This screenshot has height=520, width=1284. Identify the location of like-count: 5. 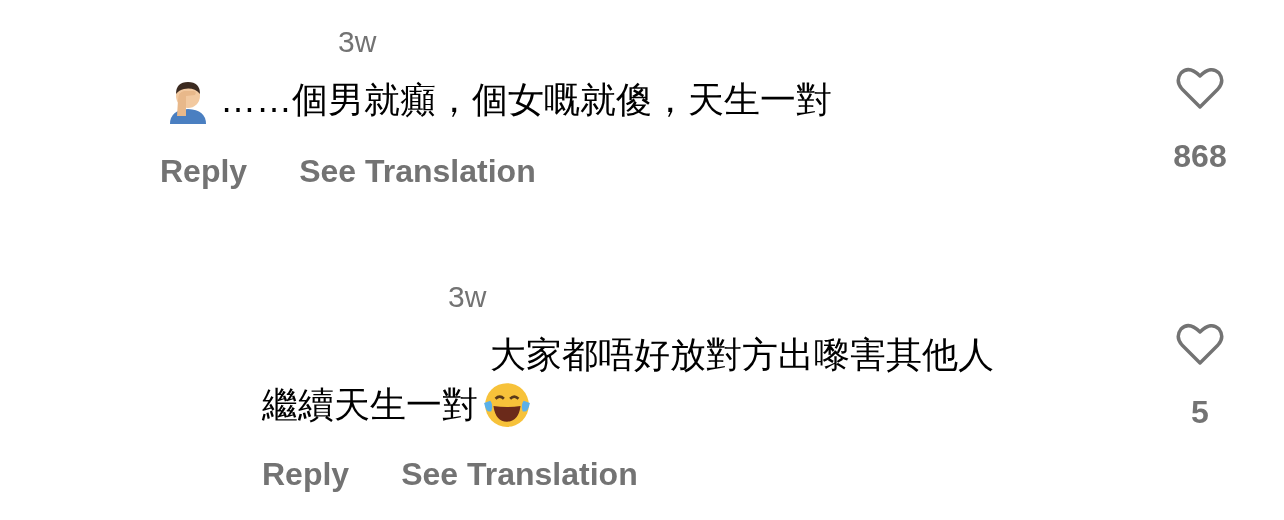
(1200, 412).